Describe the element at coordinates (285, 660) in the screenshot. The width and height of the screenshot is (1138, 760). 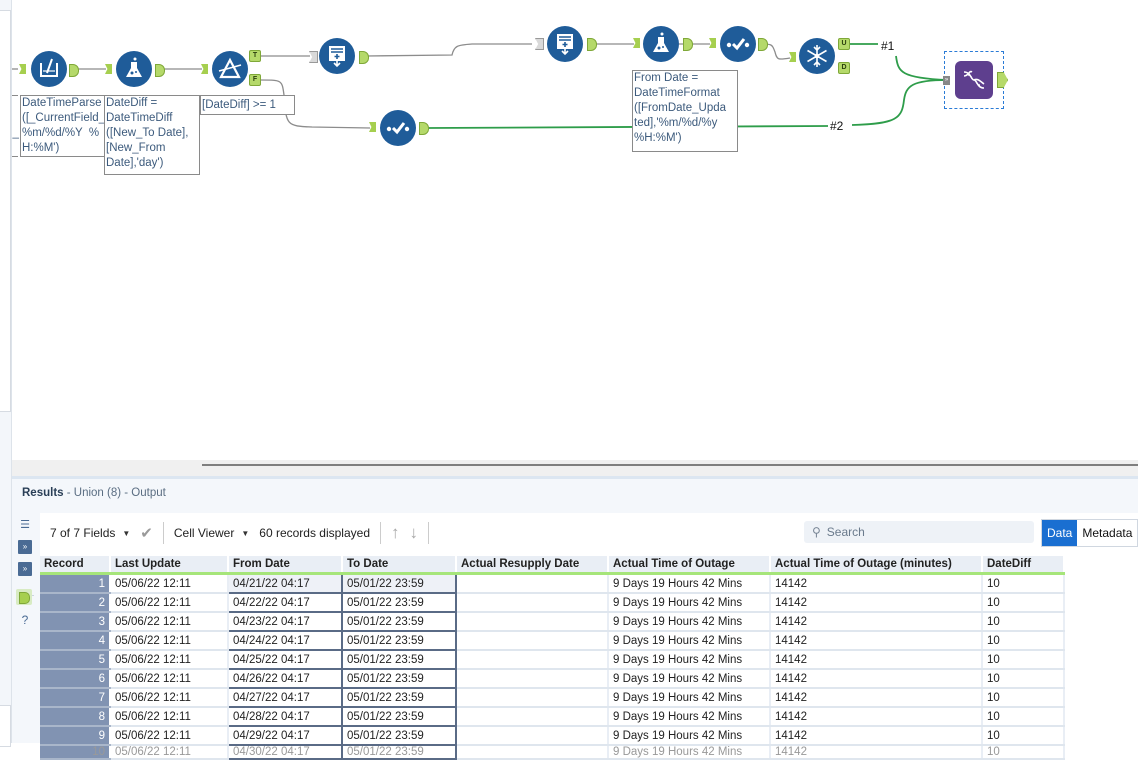
I see `table-cell: 04/25/22 04:17` at that location.